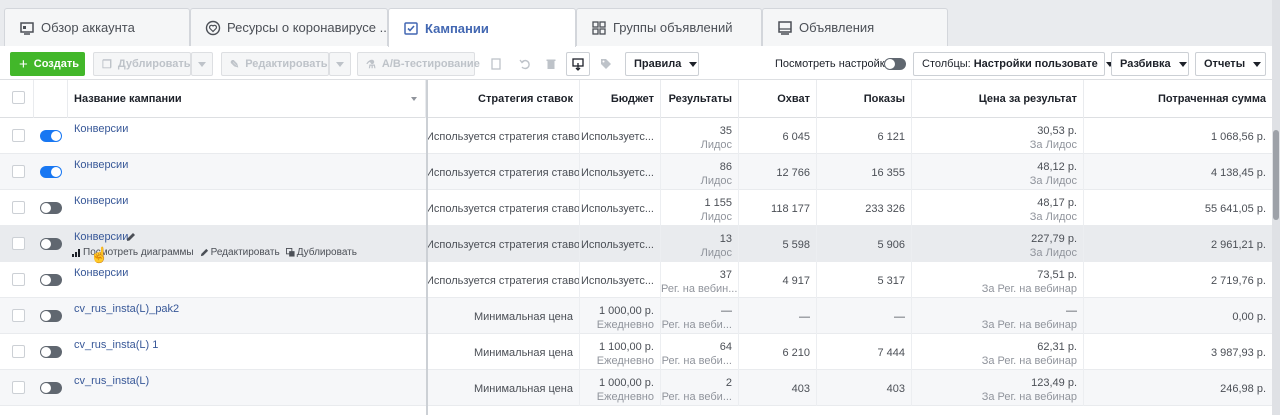 The height and width of the screenshot is (415, 1280). Describe the element at coordinates (525, 64) in the screenshot. I see `undo-icon` at that location.